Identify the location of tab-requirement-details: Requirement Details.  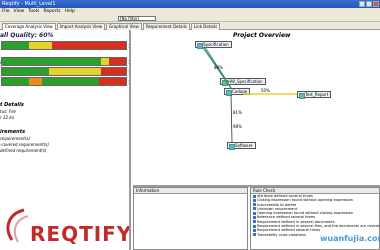
(166, 26).